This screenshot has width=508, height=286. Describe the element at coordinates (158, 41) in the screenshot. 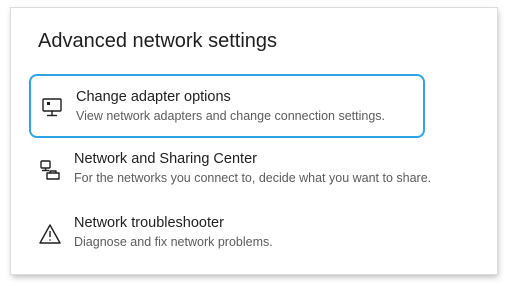

I see `page-title: Advanced network settings` at that location.